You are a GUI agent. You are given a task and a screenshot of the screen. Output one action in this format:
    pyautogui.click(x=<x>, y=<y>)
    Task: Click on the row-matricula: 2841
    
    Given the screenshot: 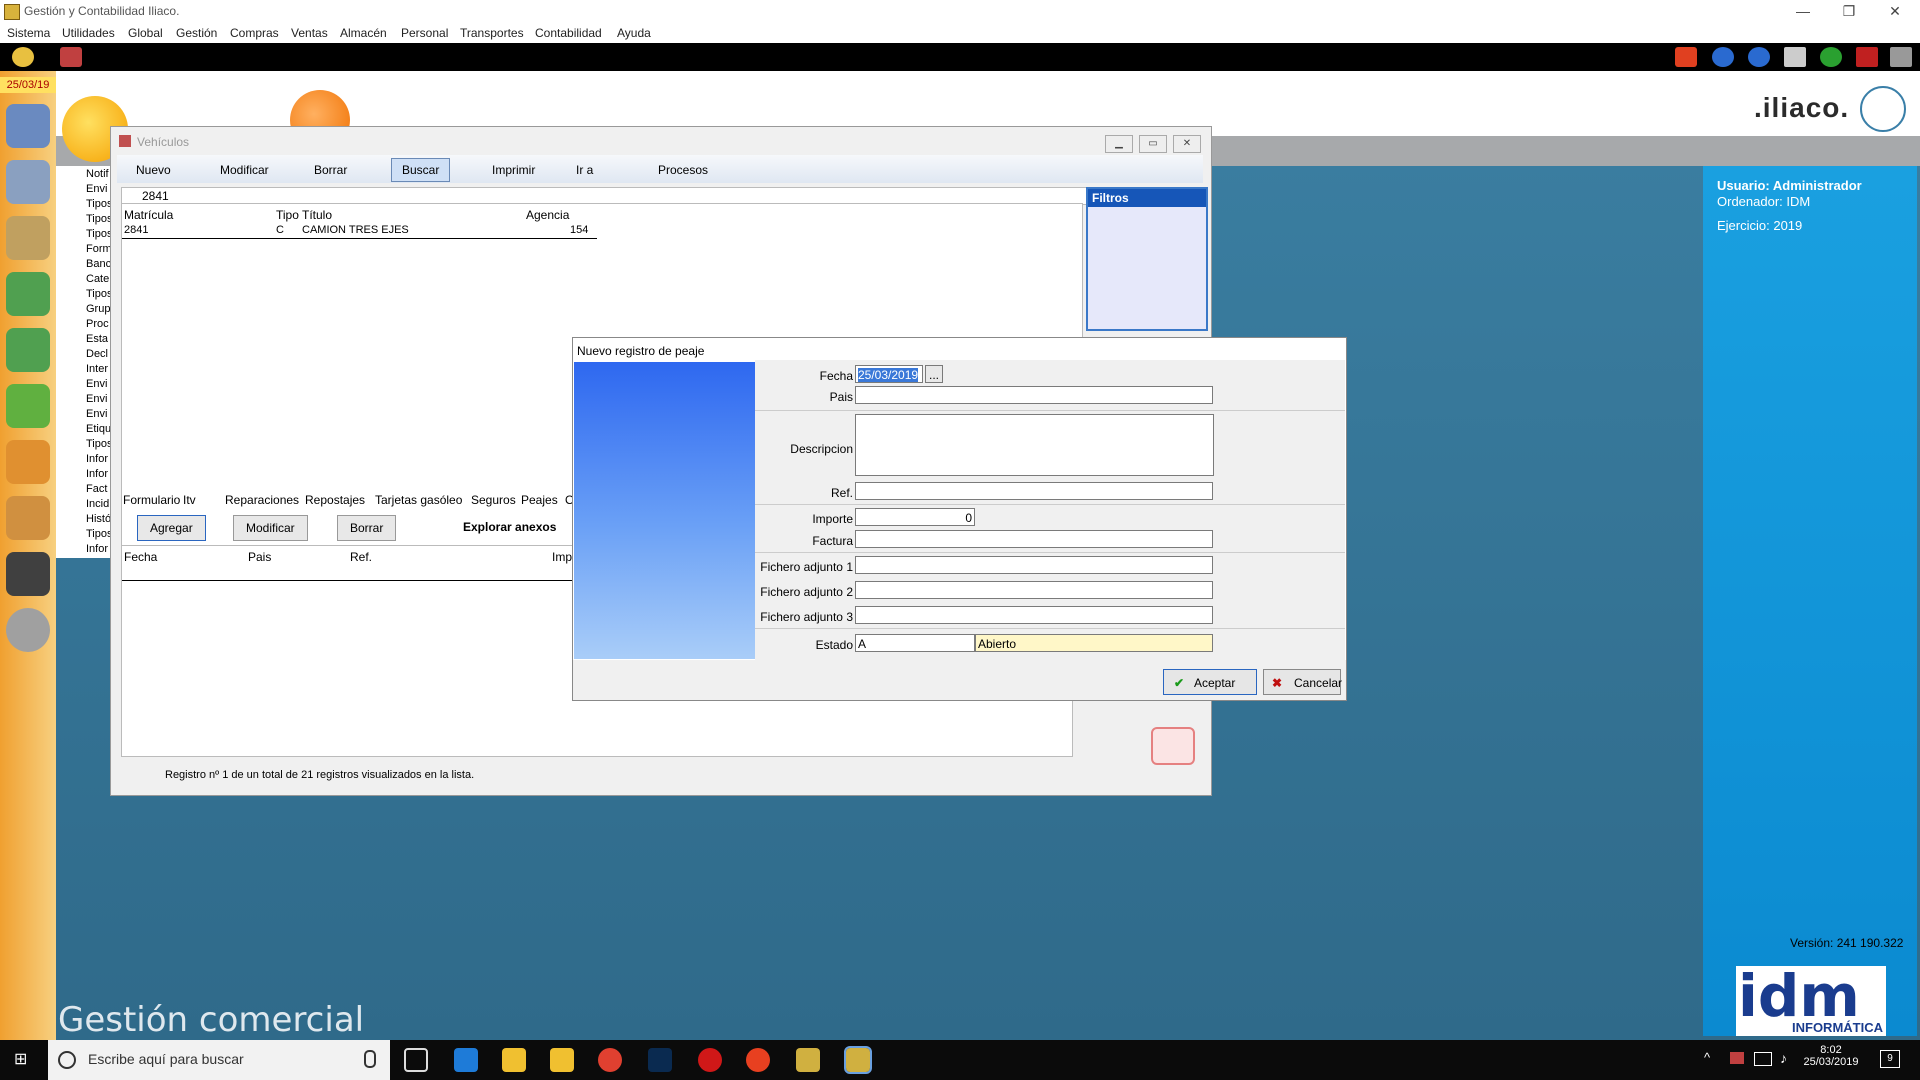 What is the action you would take?
    pyautogui.click(x=136, y=230)
    